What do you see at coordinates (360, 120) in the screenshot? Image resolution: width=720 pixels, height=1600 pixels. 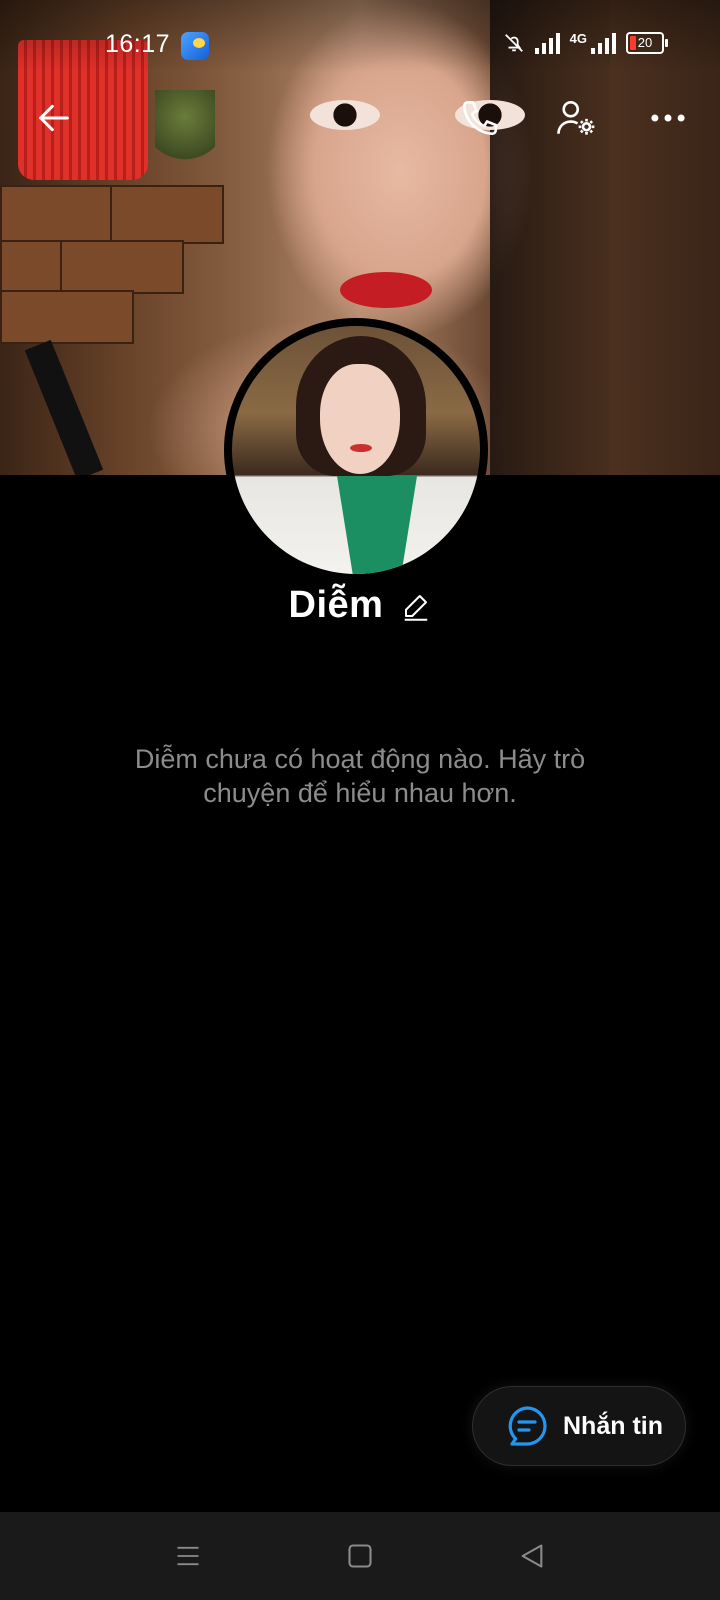 I see `top-action-bar` at bounding box center [360, 120].